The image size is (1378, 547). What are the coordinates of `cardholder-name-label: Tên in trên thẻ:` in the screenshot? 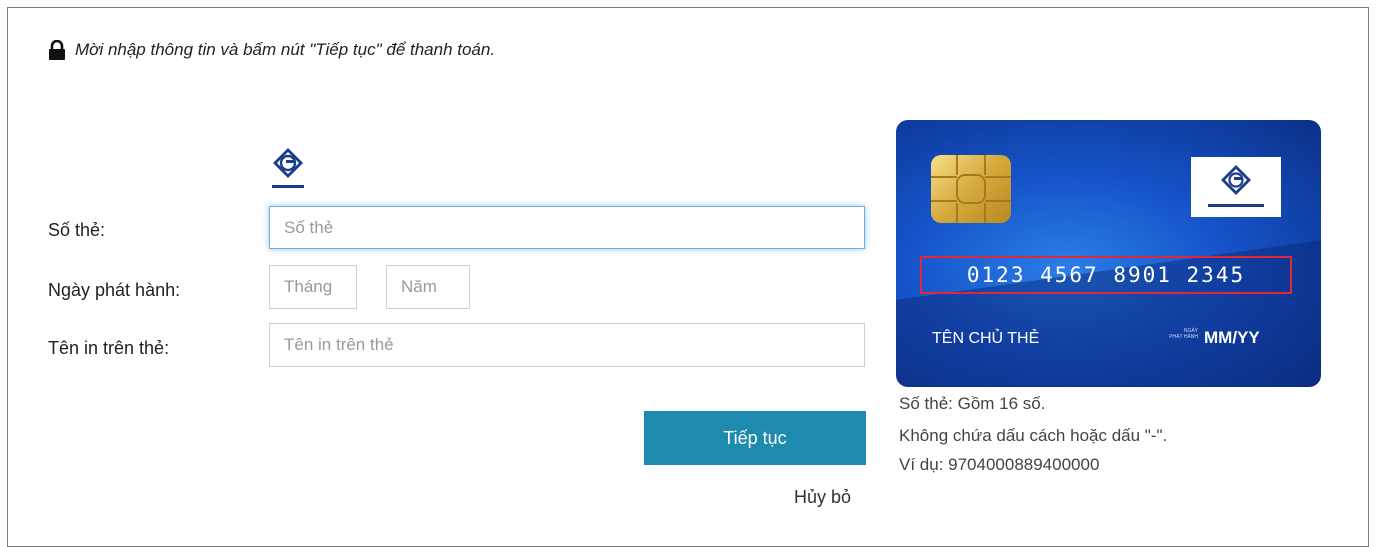 It's located at (109, 348).